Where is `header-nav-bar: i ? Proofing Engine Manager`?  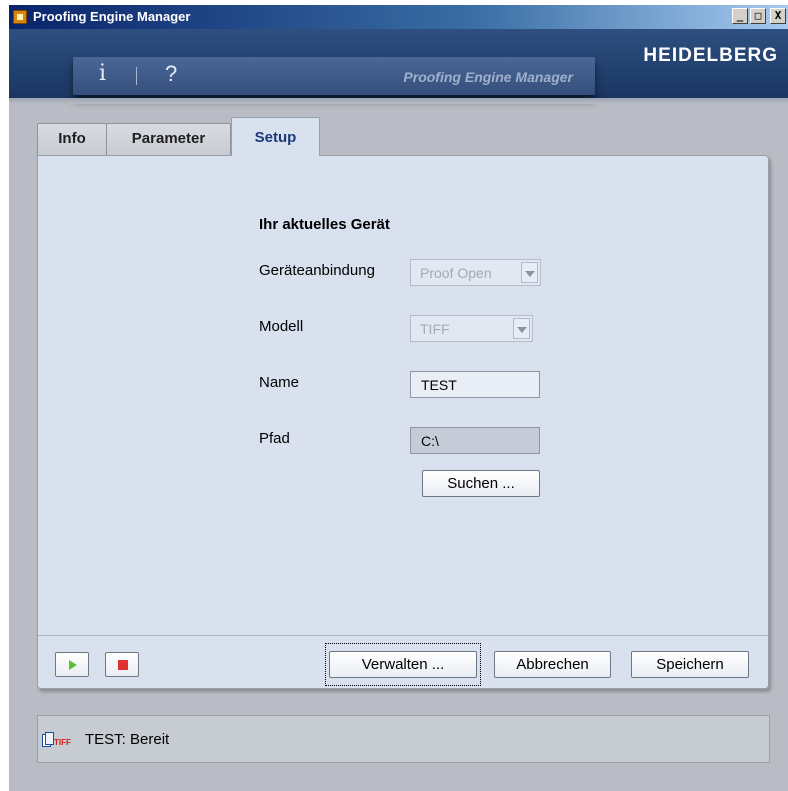 header-nav-bar: i ? Proofing Engine Manager is located at coordinates (334, 76).